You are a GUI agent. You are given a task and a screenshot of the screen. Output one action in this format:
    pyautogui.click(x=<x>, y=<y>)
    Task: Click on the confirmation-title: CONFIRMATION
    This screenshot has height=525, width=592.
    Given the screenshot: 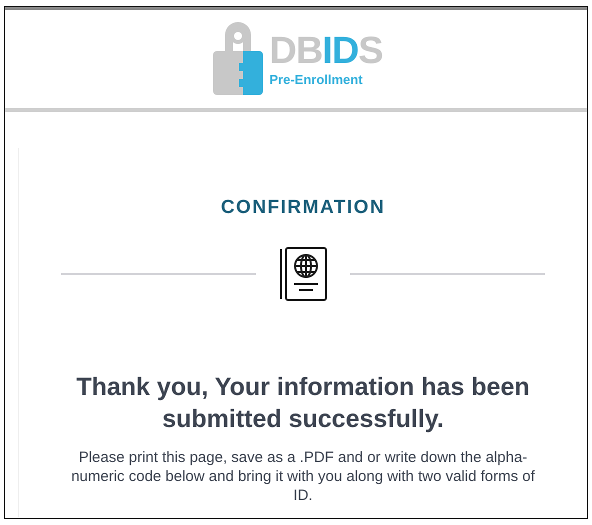 What is the action you would take?
    pyautogui.click(x=303, y=208)
    